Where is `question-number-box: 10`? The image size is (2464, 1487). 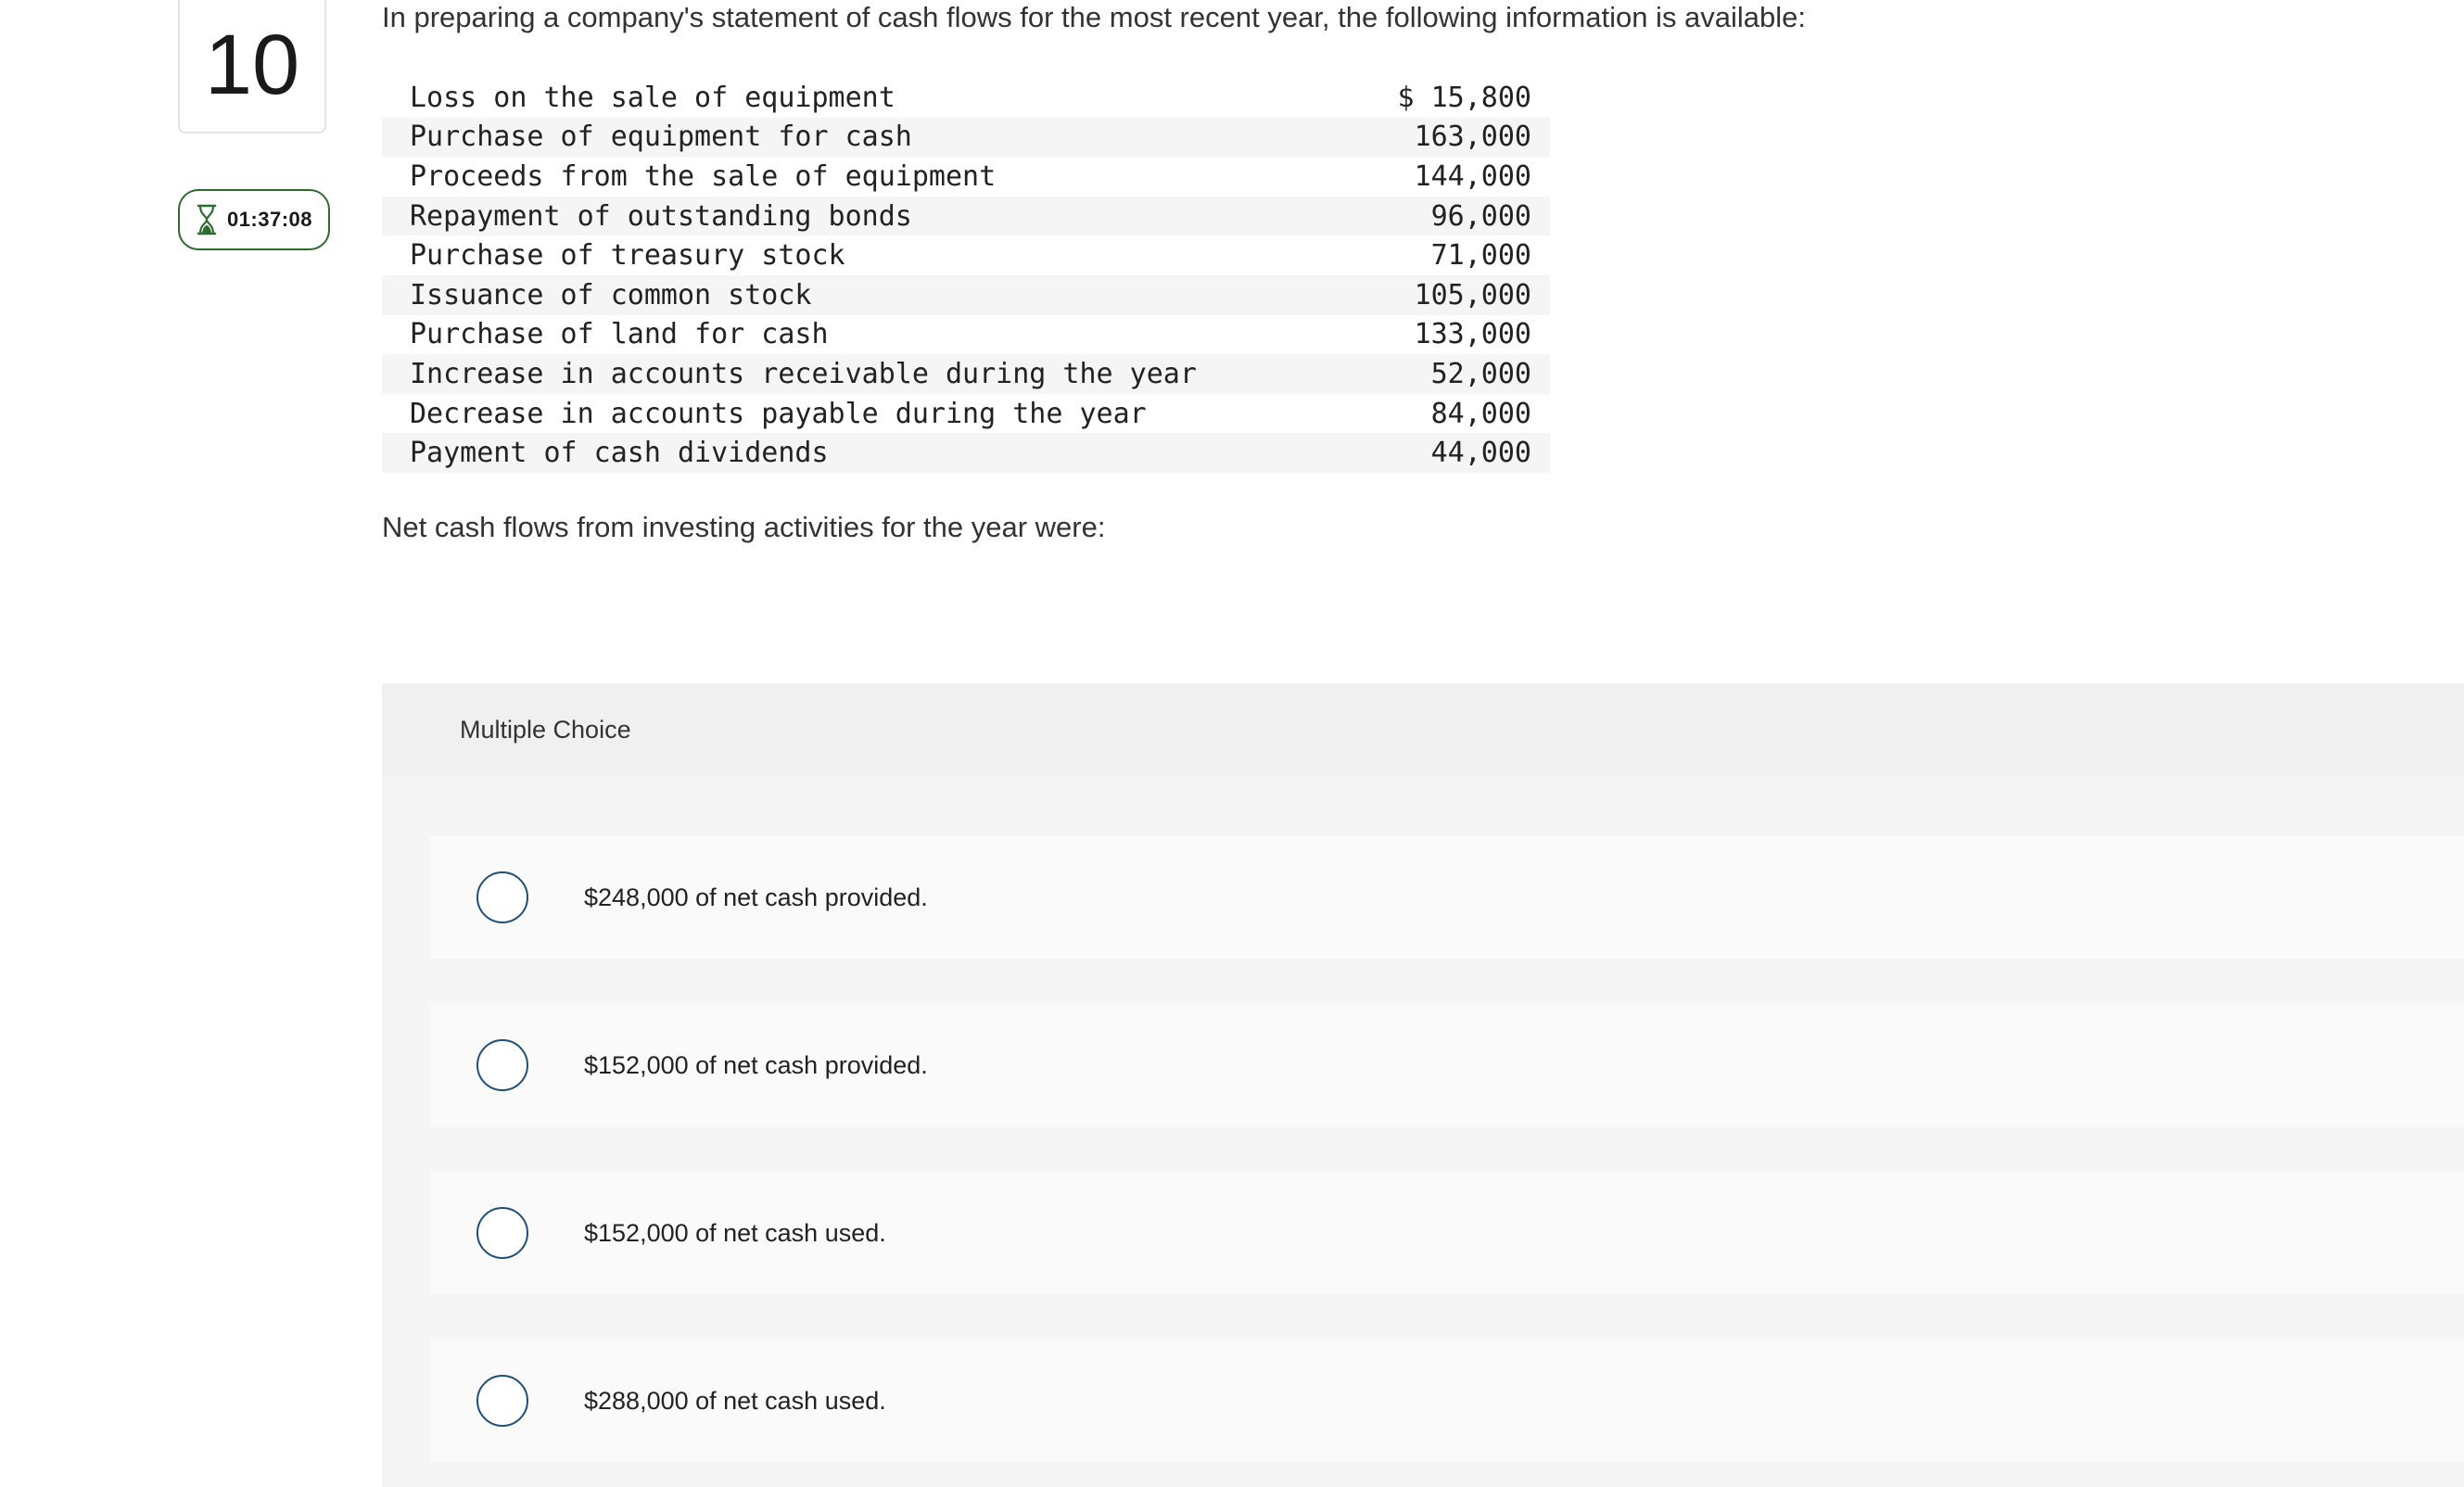
question-number-box: 10 is located at coordinates (252, 66).